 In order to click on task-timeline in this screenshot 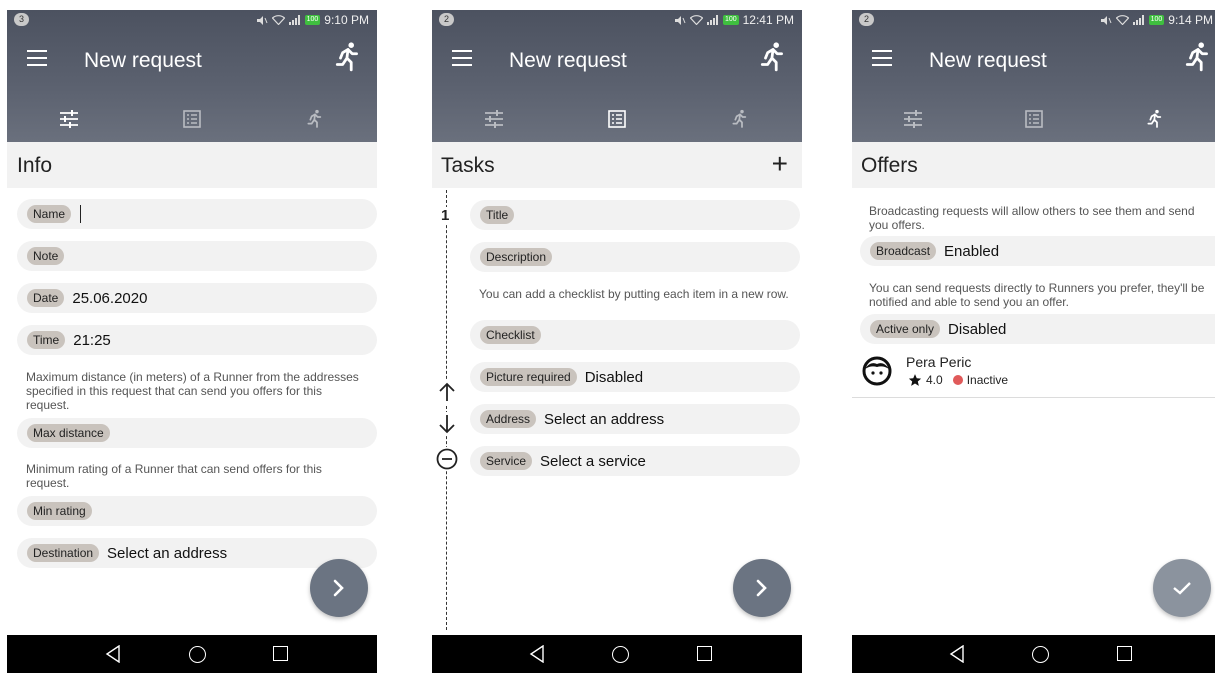, I will do `click(446, 410)`.